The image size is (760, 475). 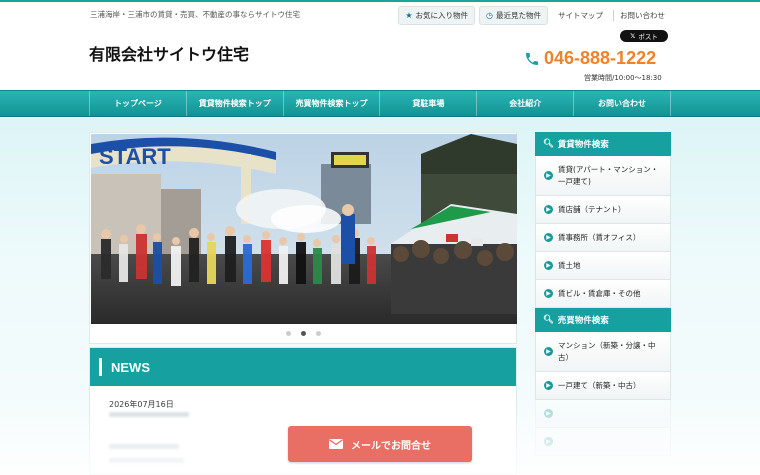 I want to click on nav-item-sale-search: 売買物件検索トップ, so click(x=331, y=103).